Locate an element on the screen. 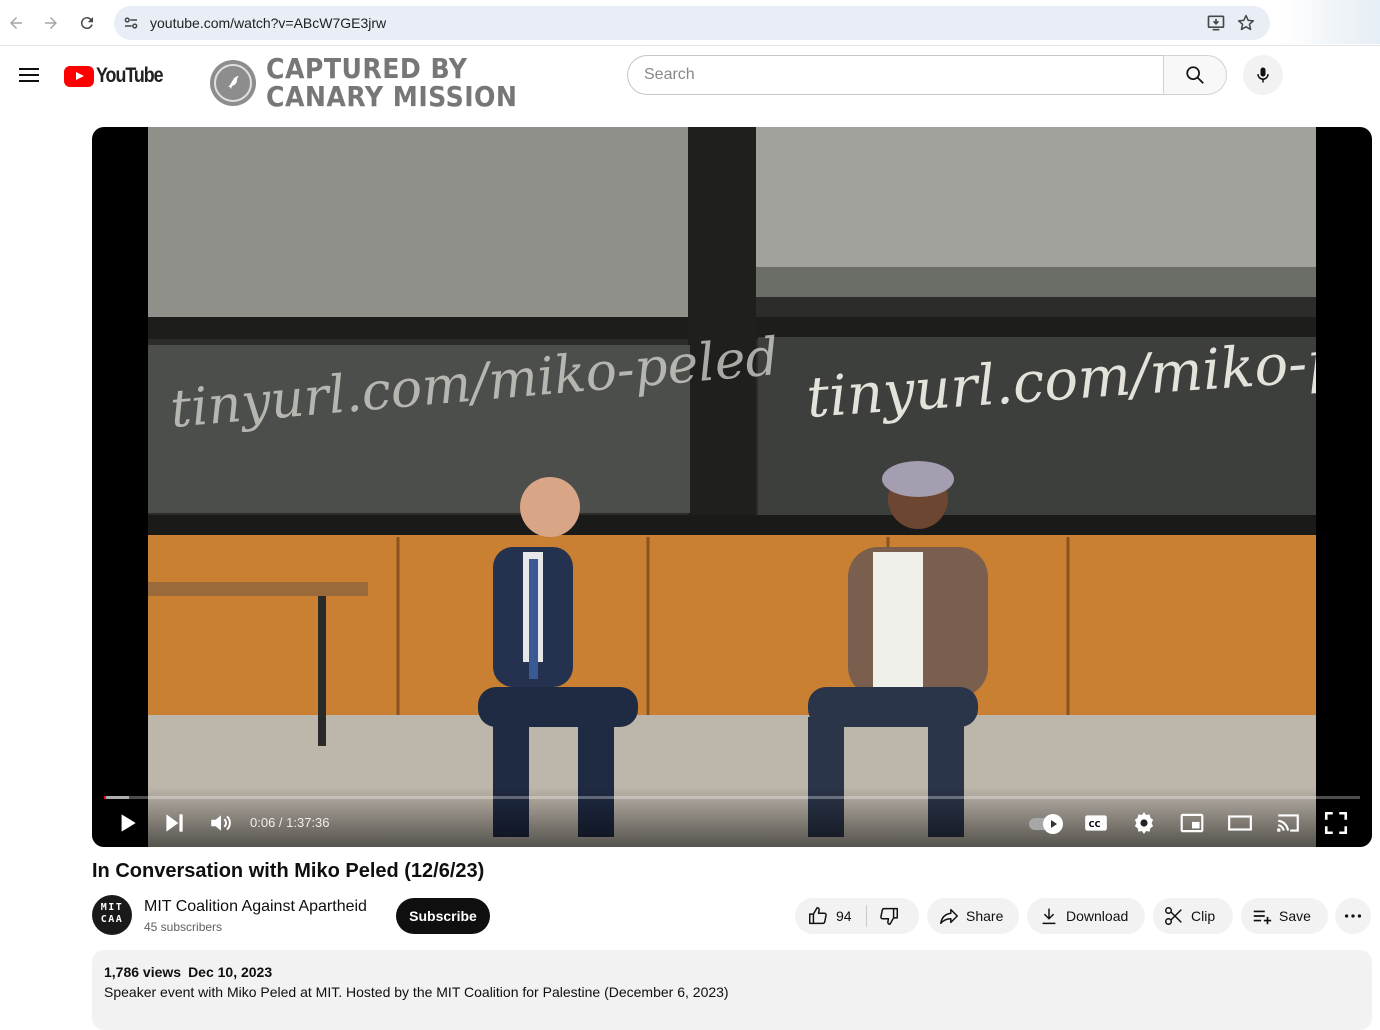 This screenshot has height=1030, width=1380. search-button is located at coordinates (1195, 75).